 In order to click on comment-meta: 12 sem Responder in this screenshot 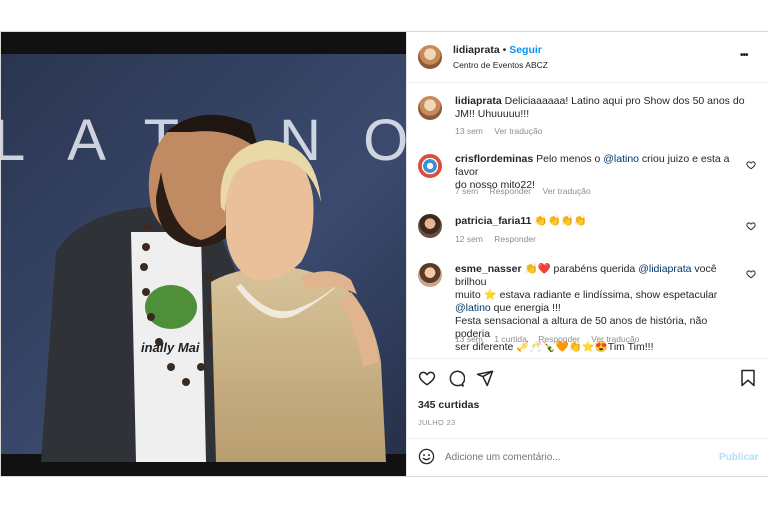, I will do `click(500, 239)`.